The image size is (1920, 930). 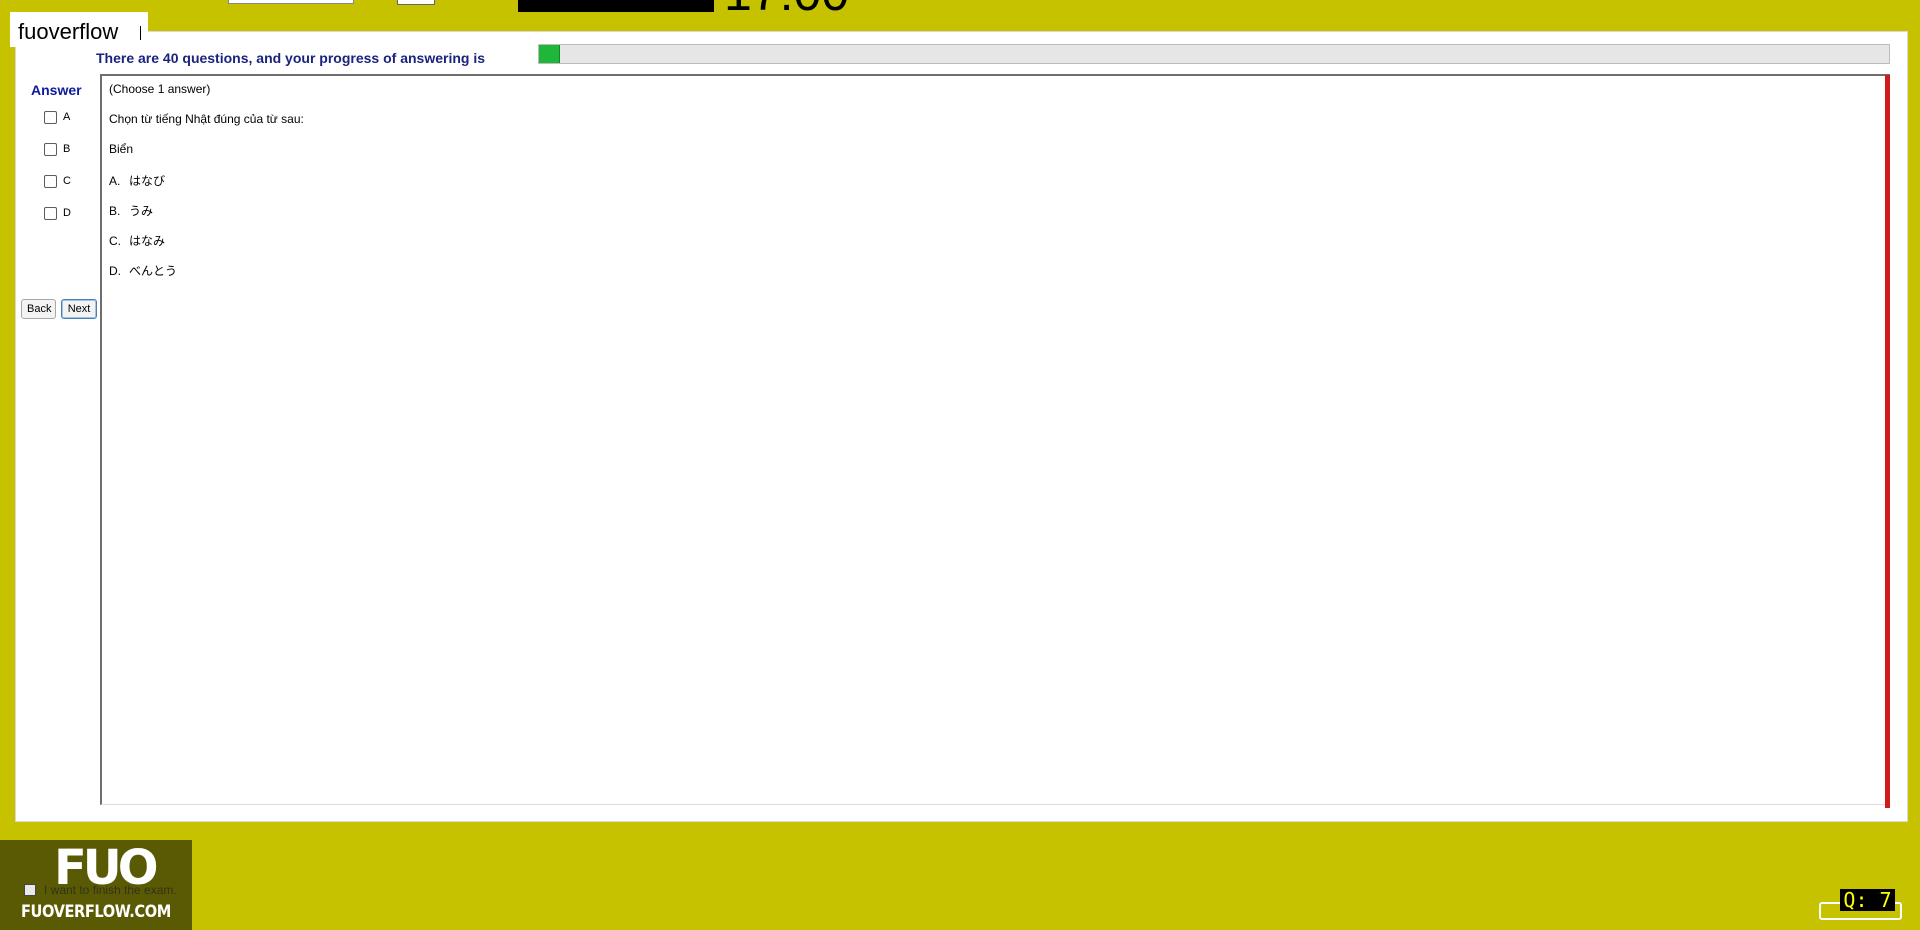 I want to click on exam-code-box, so click(x=616, y=6).